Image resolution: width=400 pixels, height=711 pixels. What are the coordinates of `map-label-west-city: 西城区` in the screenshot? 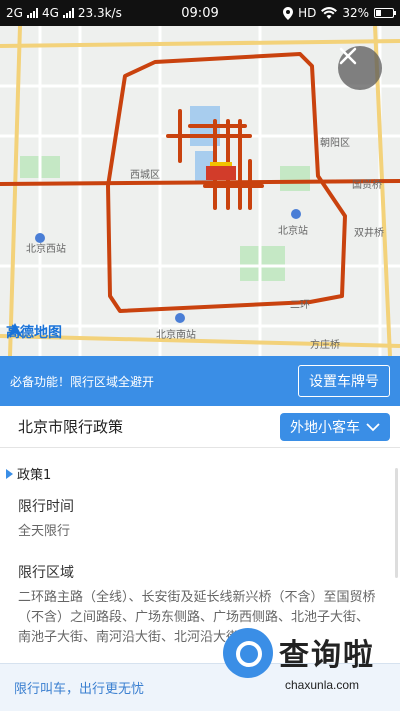 It's located at (145, 175).